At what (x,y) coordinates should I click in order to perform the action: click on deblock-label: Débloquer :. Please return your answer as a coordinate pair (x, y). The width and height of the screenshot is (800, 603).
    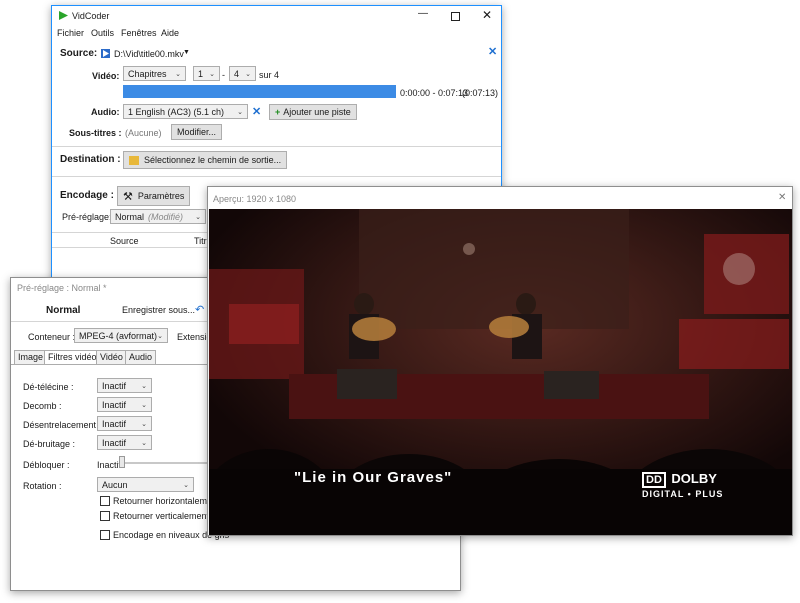
    Looking at the image, I should click on (46, 465).